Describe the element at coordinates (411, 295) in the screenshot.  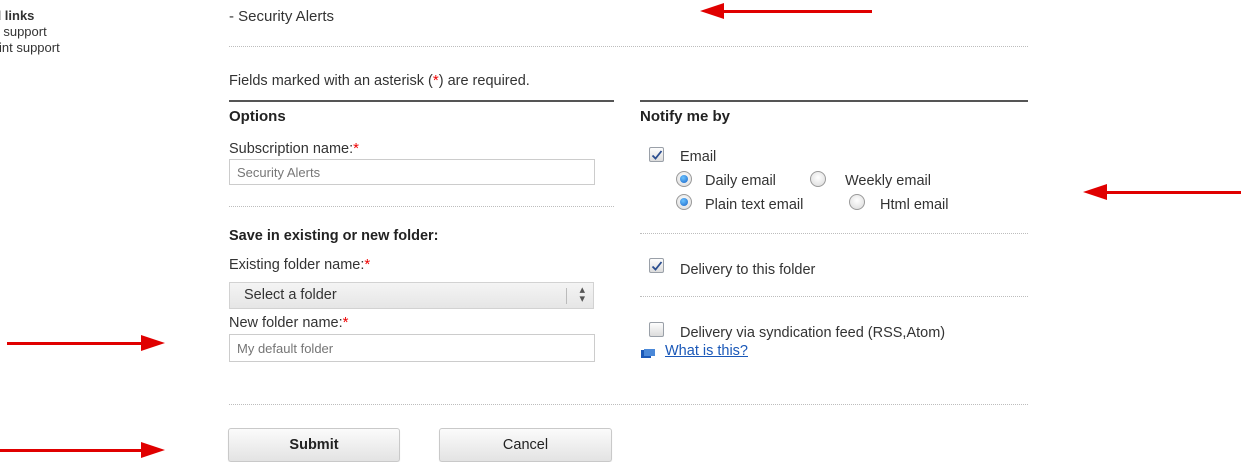
I see `existing-folder-select: Select a folder ▴ ▾` at that location.